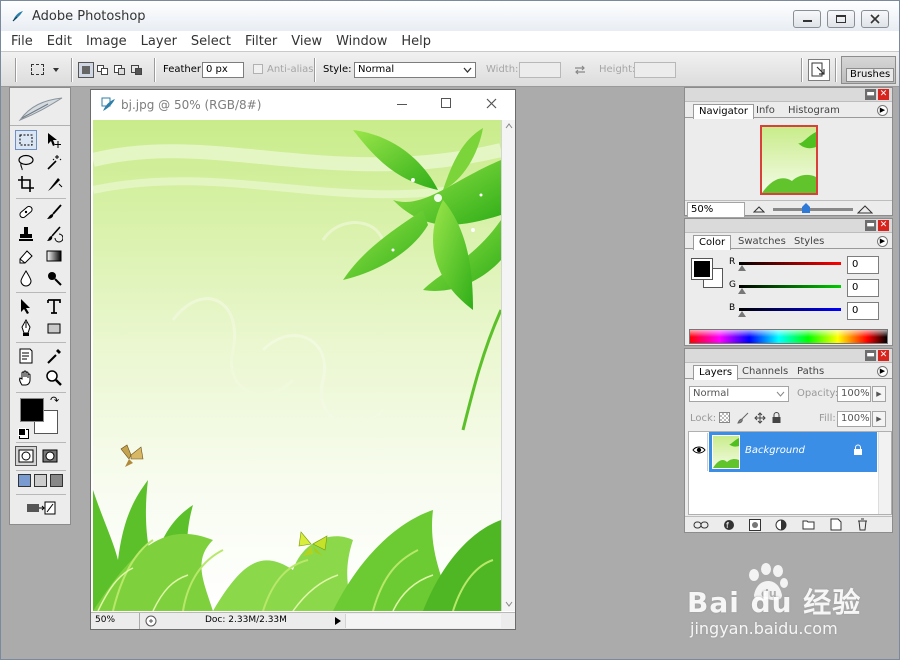 The height and width of the screenshot is (660, 900). Describe the element at coordinates (423, 621) in the screenshot. I see `horizontal-scrollbar` at that location.